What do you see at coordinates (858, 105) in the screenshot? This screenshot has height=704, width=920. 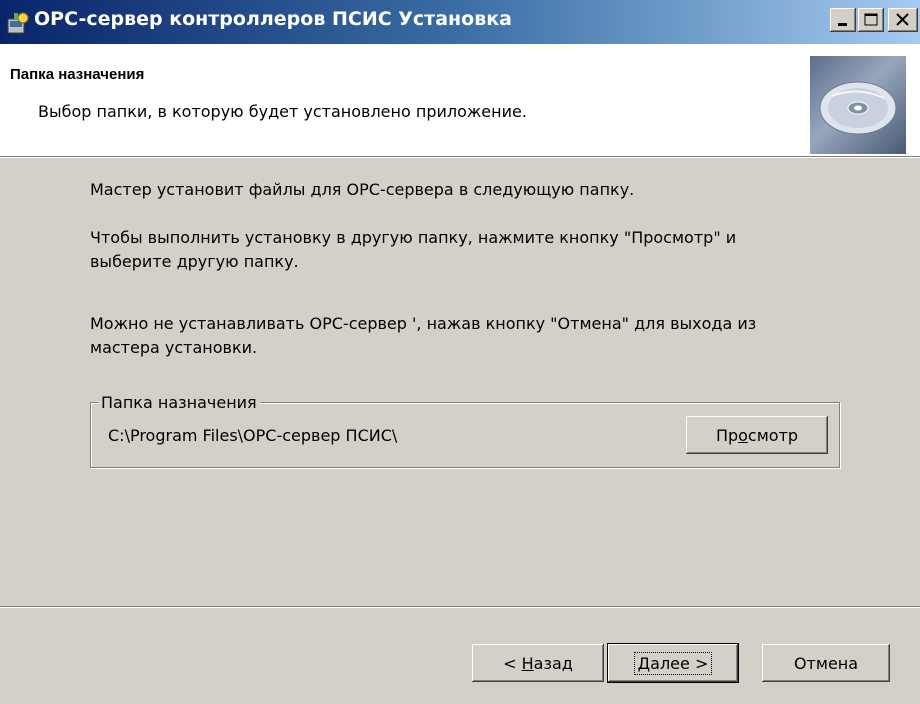 I see `cd-disc-icon` at bounding box center [858, 105].